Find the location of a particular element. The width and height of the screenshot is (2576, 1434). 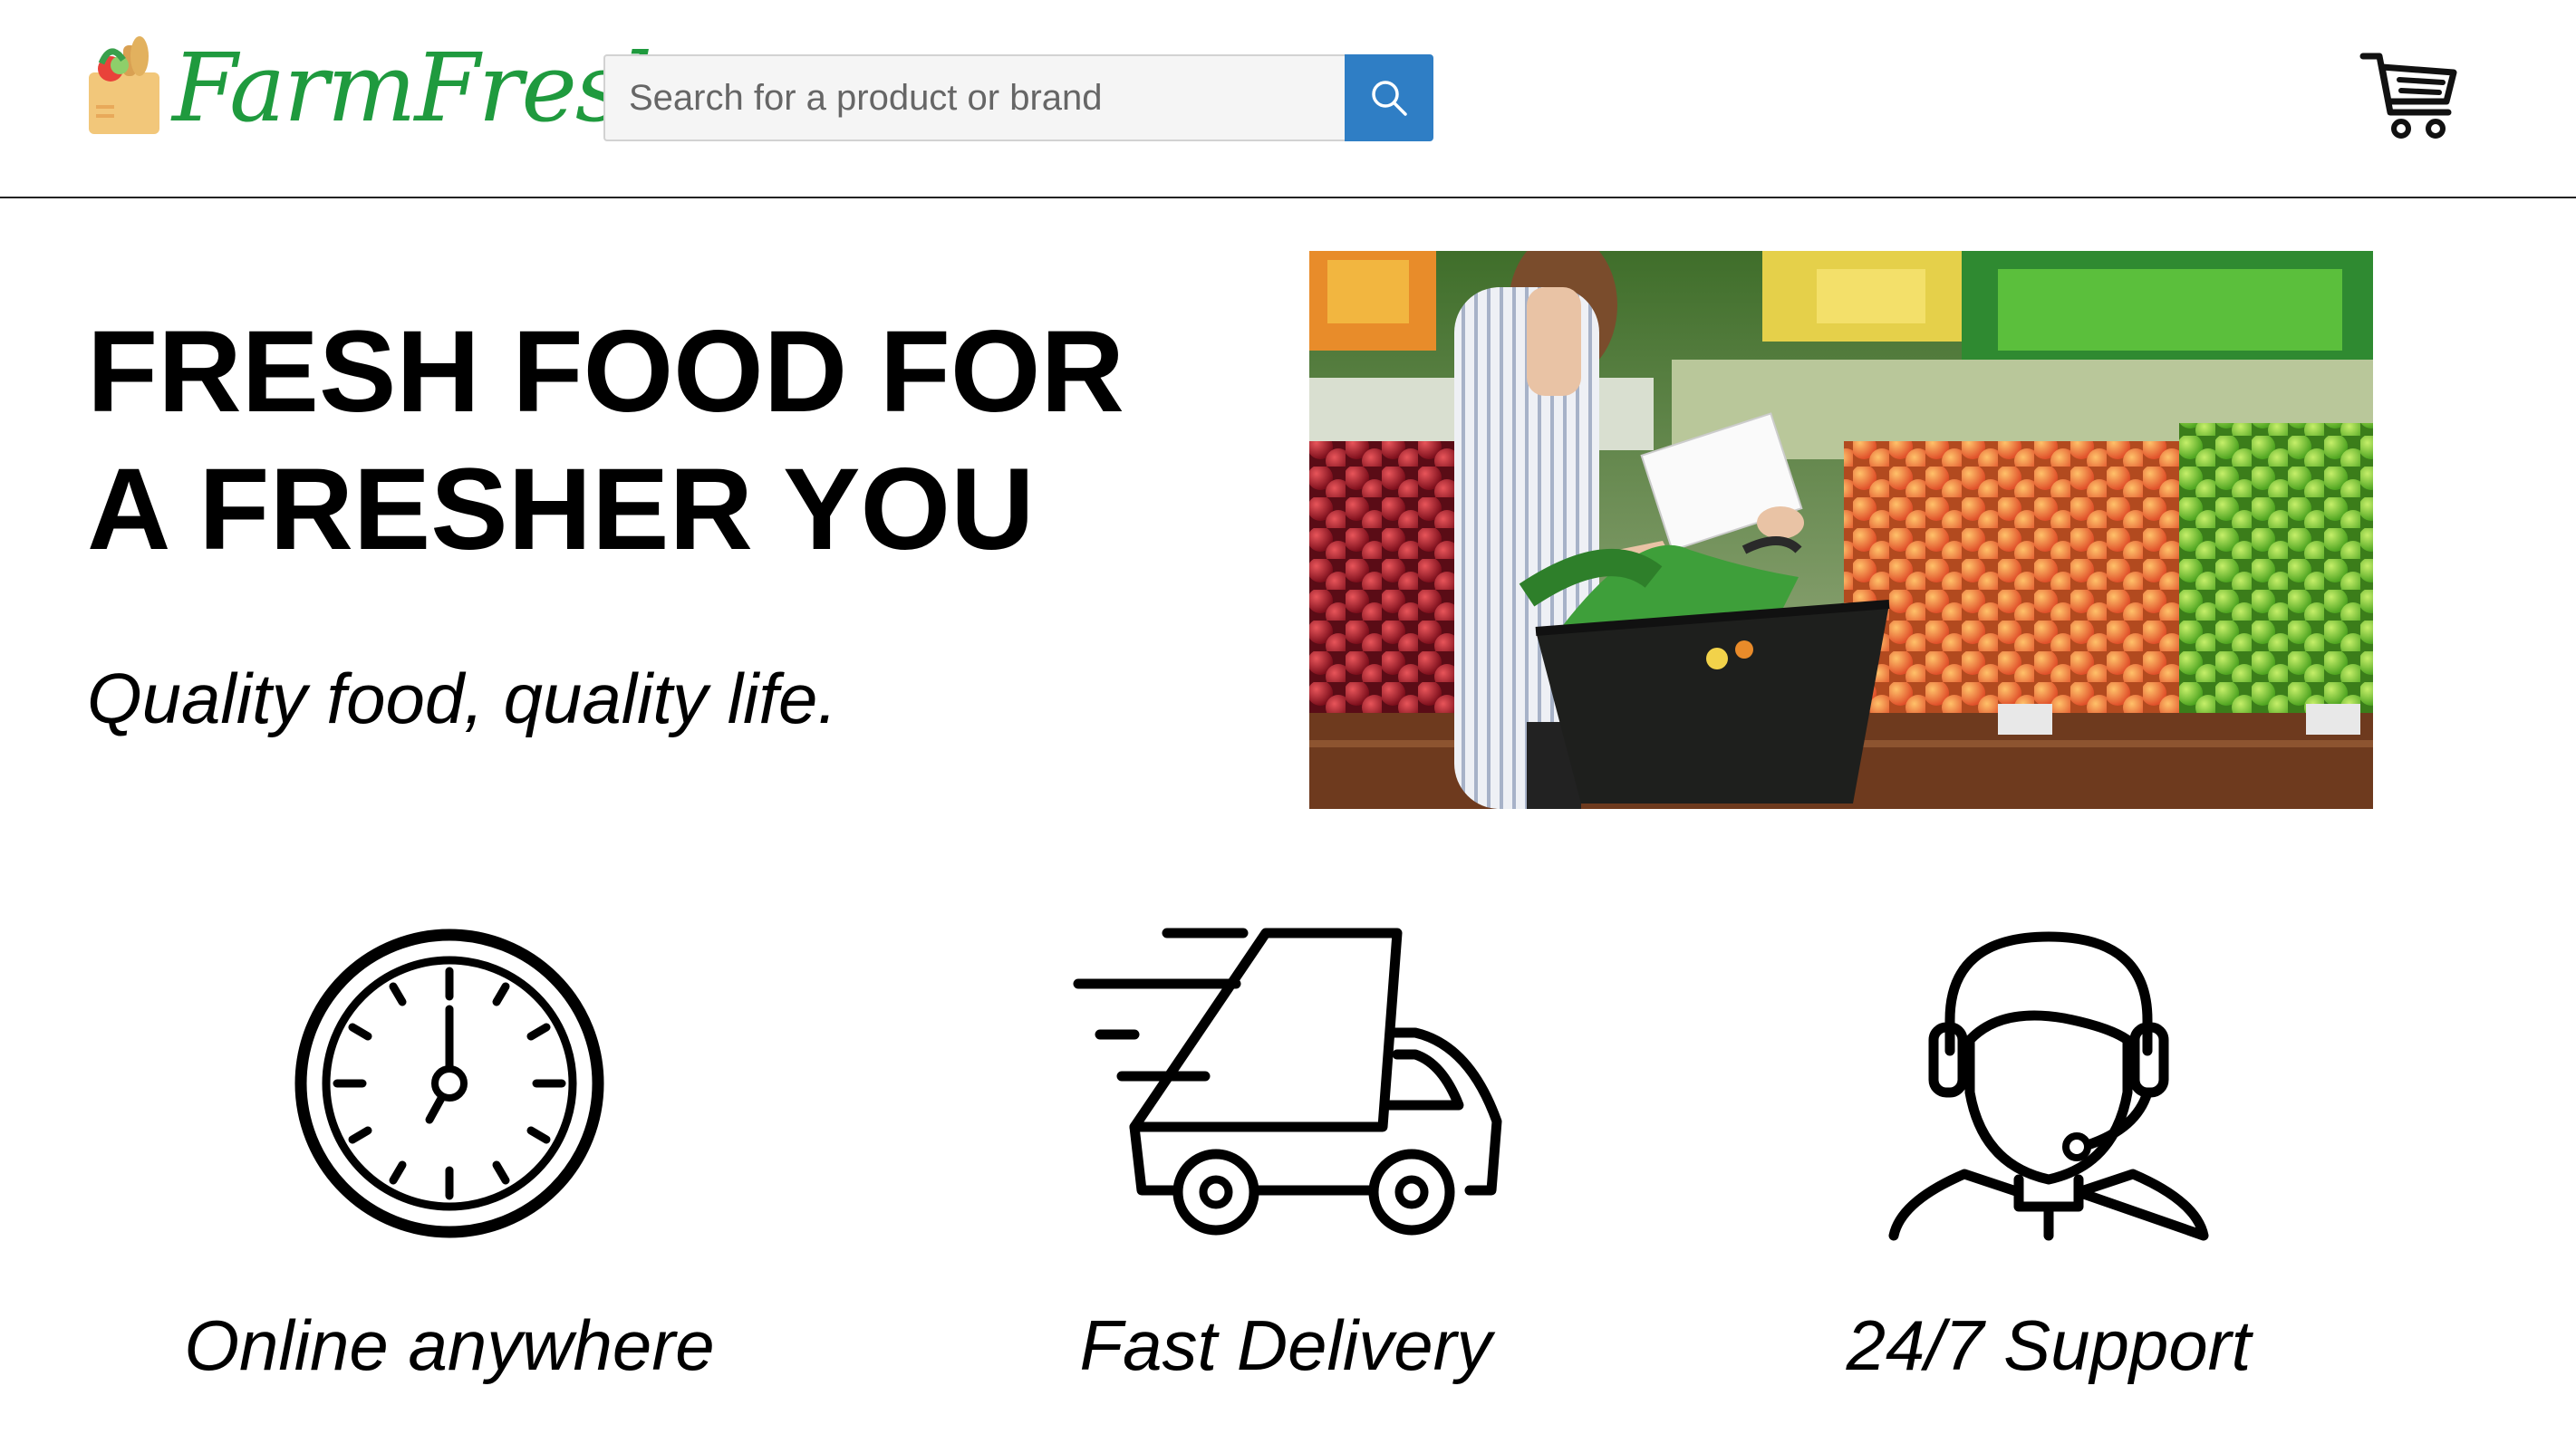

cart-button is located at coordinates (2409, 95).